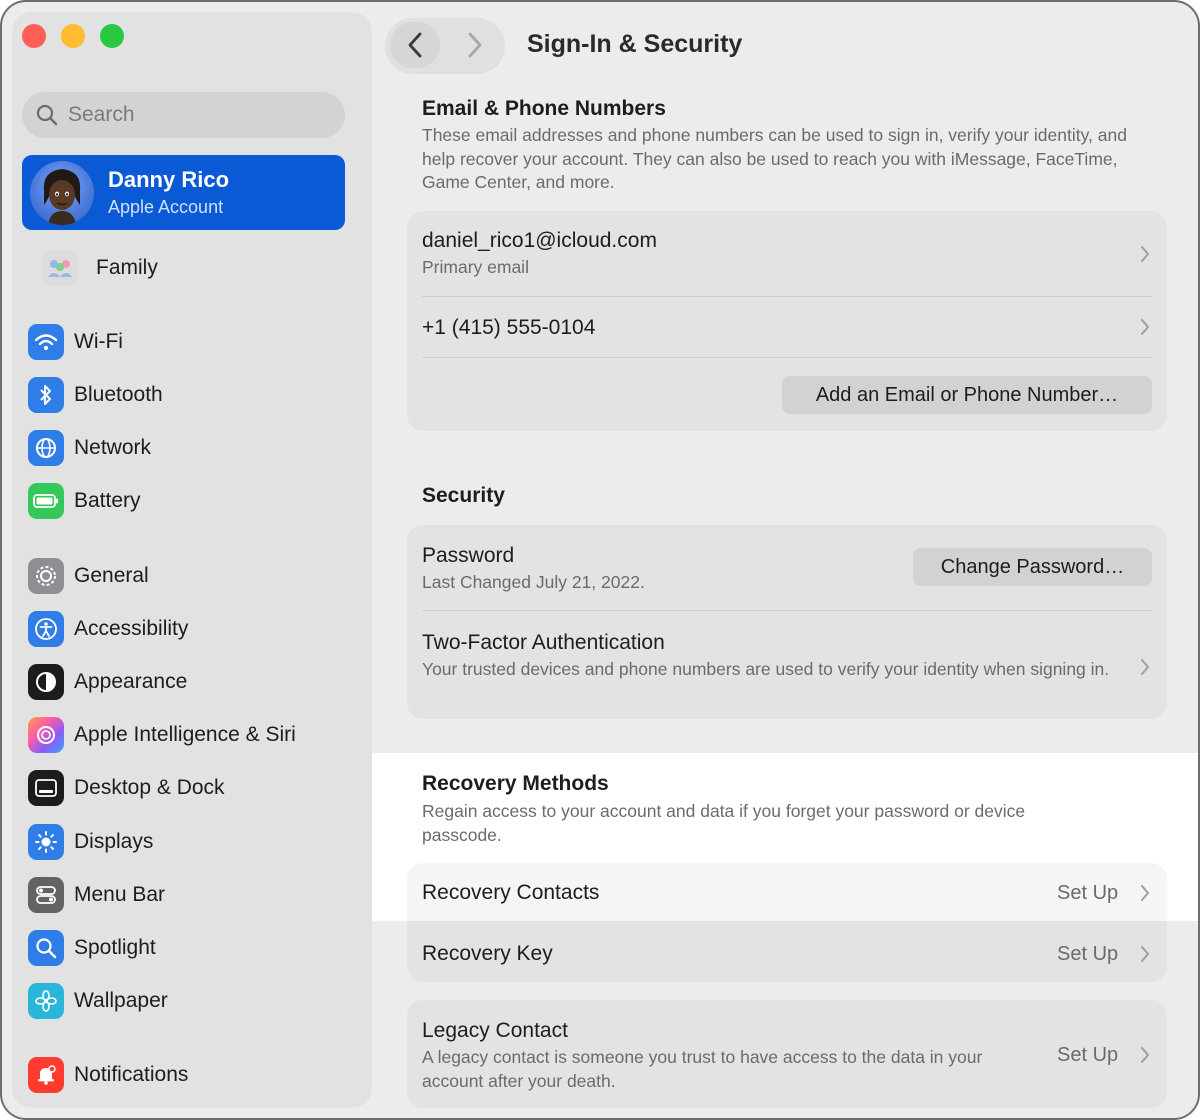 This screenshot has height=1120, width=1200. What do you see at coordinates (60, 268) in the screenshot?
I see `family-icon` at bounding box center [60, 268].